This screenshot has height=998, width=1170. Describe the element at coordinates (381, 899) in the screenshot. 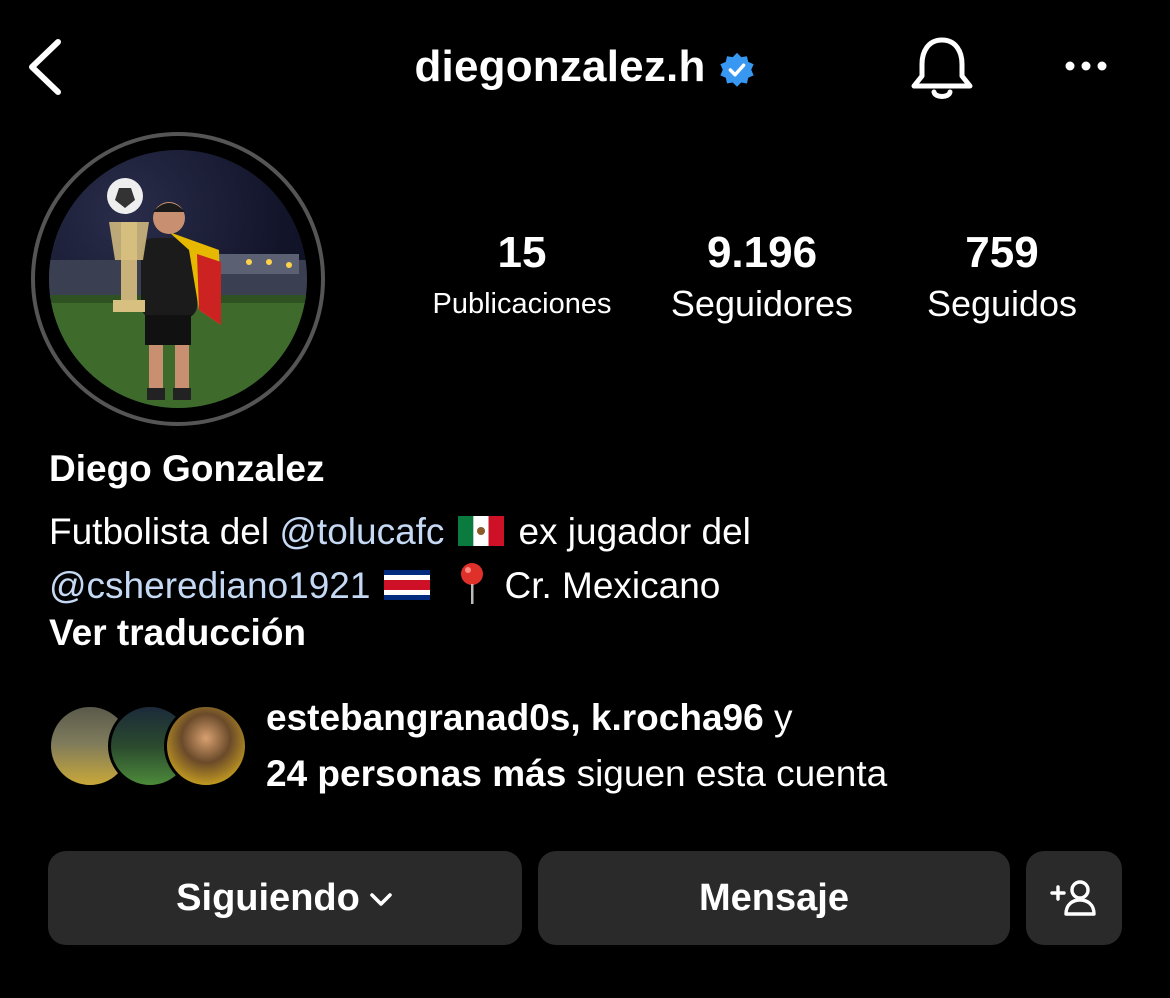

I see `chevron-down-icon` at that location.